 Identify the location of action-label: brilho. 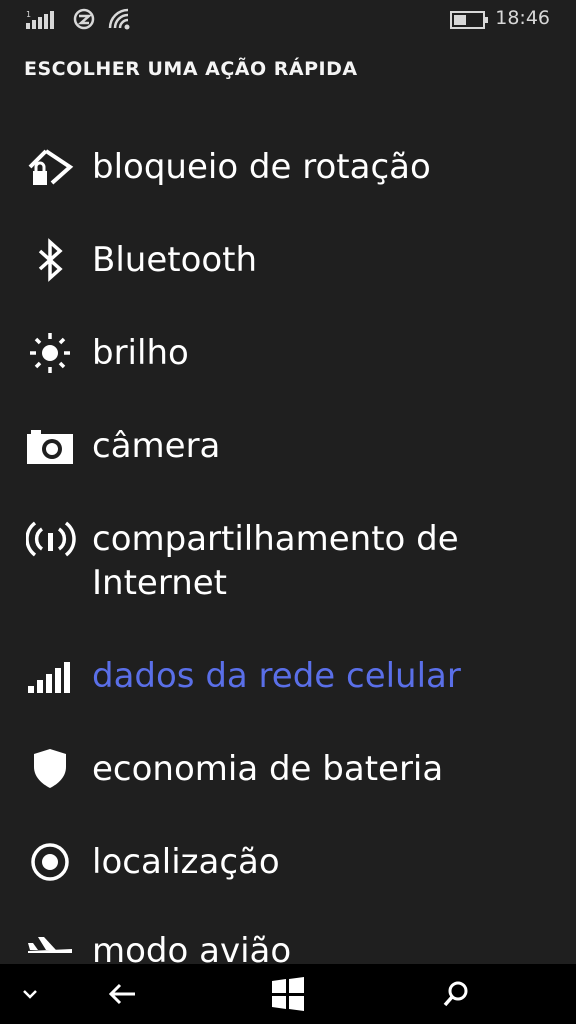
(140, 353).